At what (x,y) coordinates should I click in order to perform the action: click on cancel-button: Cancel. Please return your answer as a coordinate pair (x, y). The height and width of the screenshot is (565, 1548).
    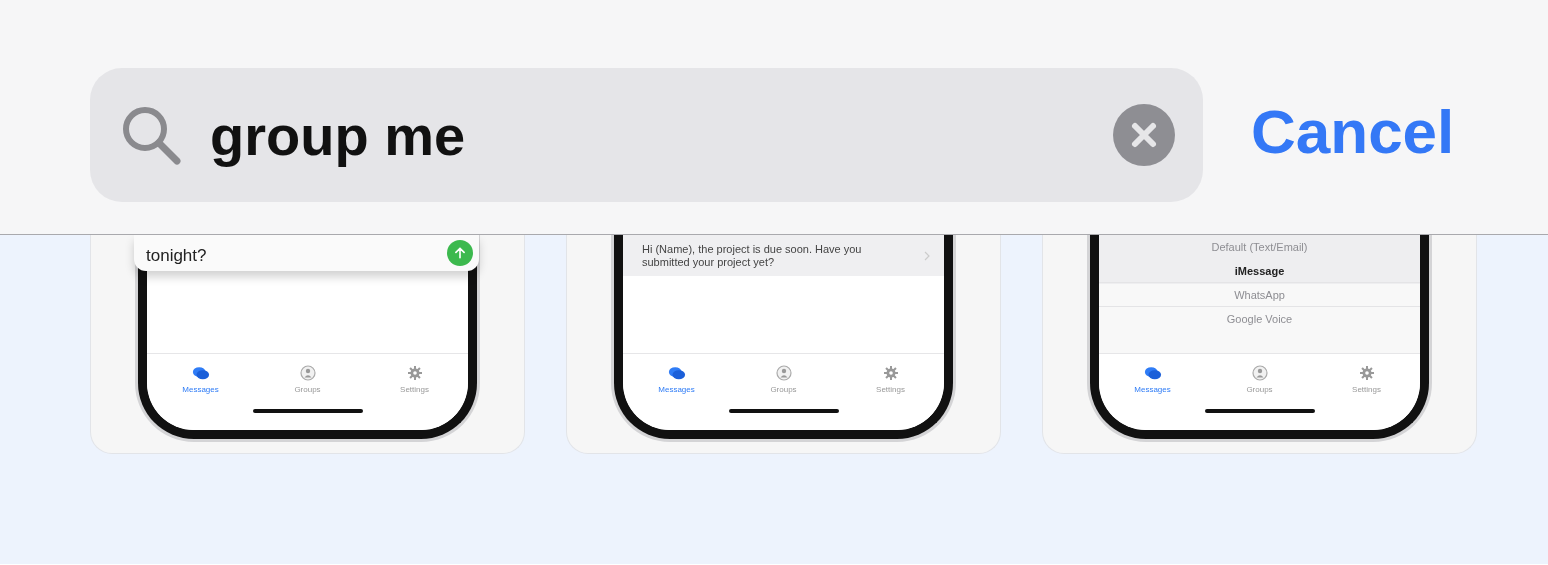
    Looking at the image, I should click on (1353, 131).